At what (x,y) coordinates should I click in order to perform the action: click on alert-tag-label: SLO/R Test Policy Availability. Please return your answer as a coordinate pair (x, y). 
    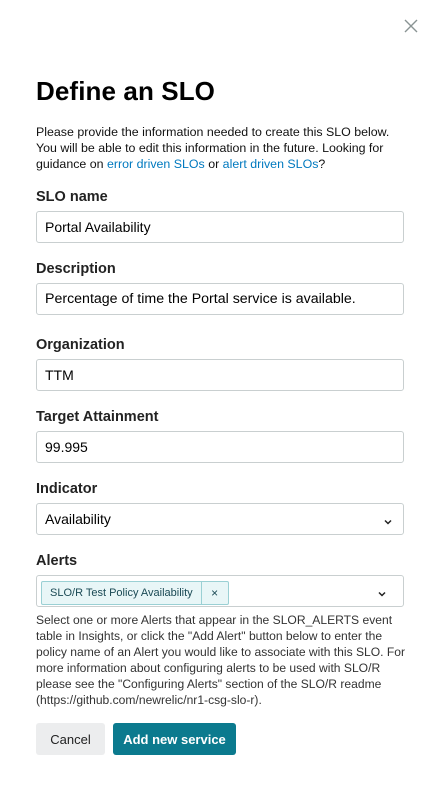
    Looking at the image, I should click on (122, 593).